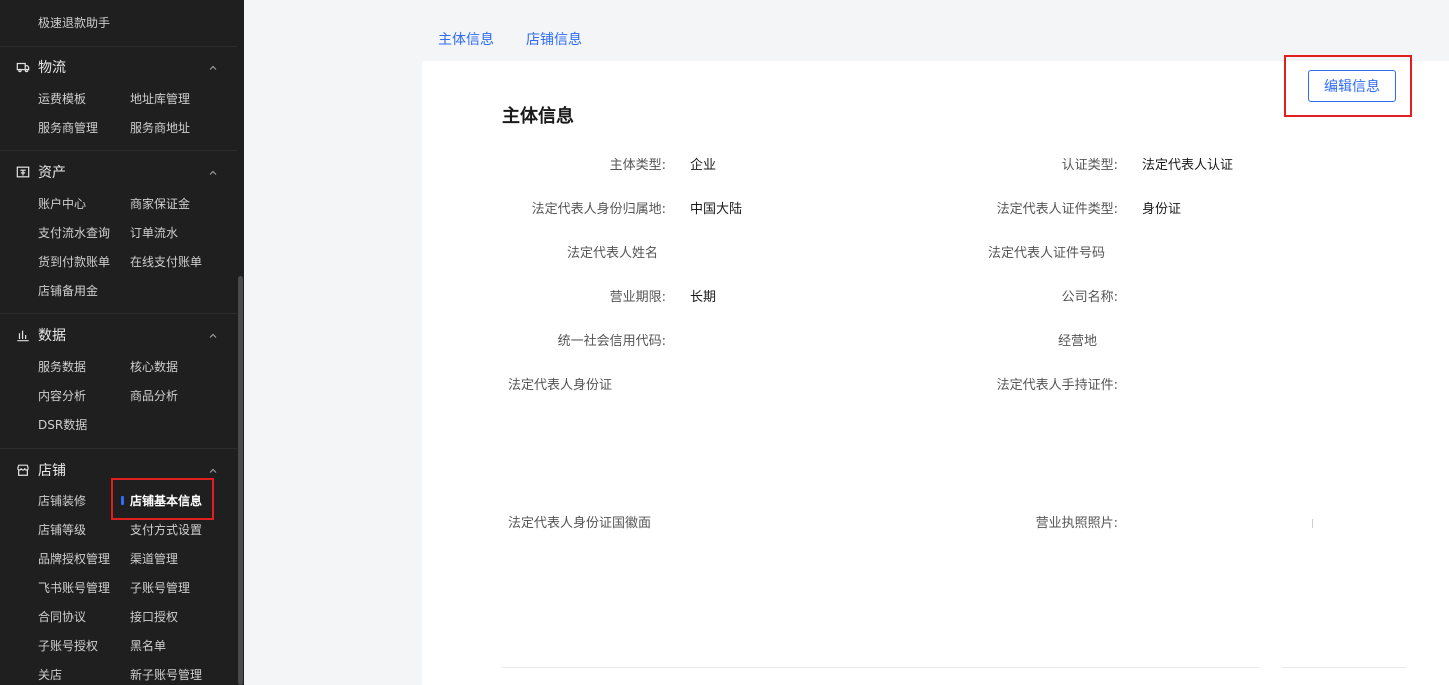 This screenshot has height=685, width=1449. I want to click on tab-bar: 主体信息 店铺信息, so click(510, 39).